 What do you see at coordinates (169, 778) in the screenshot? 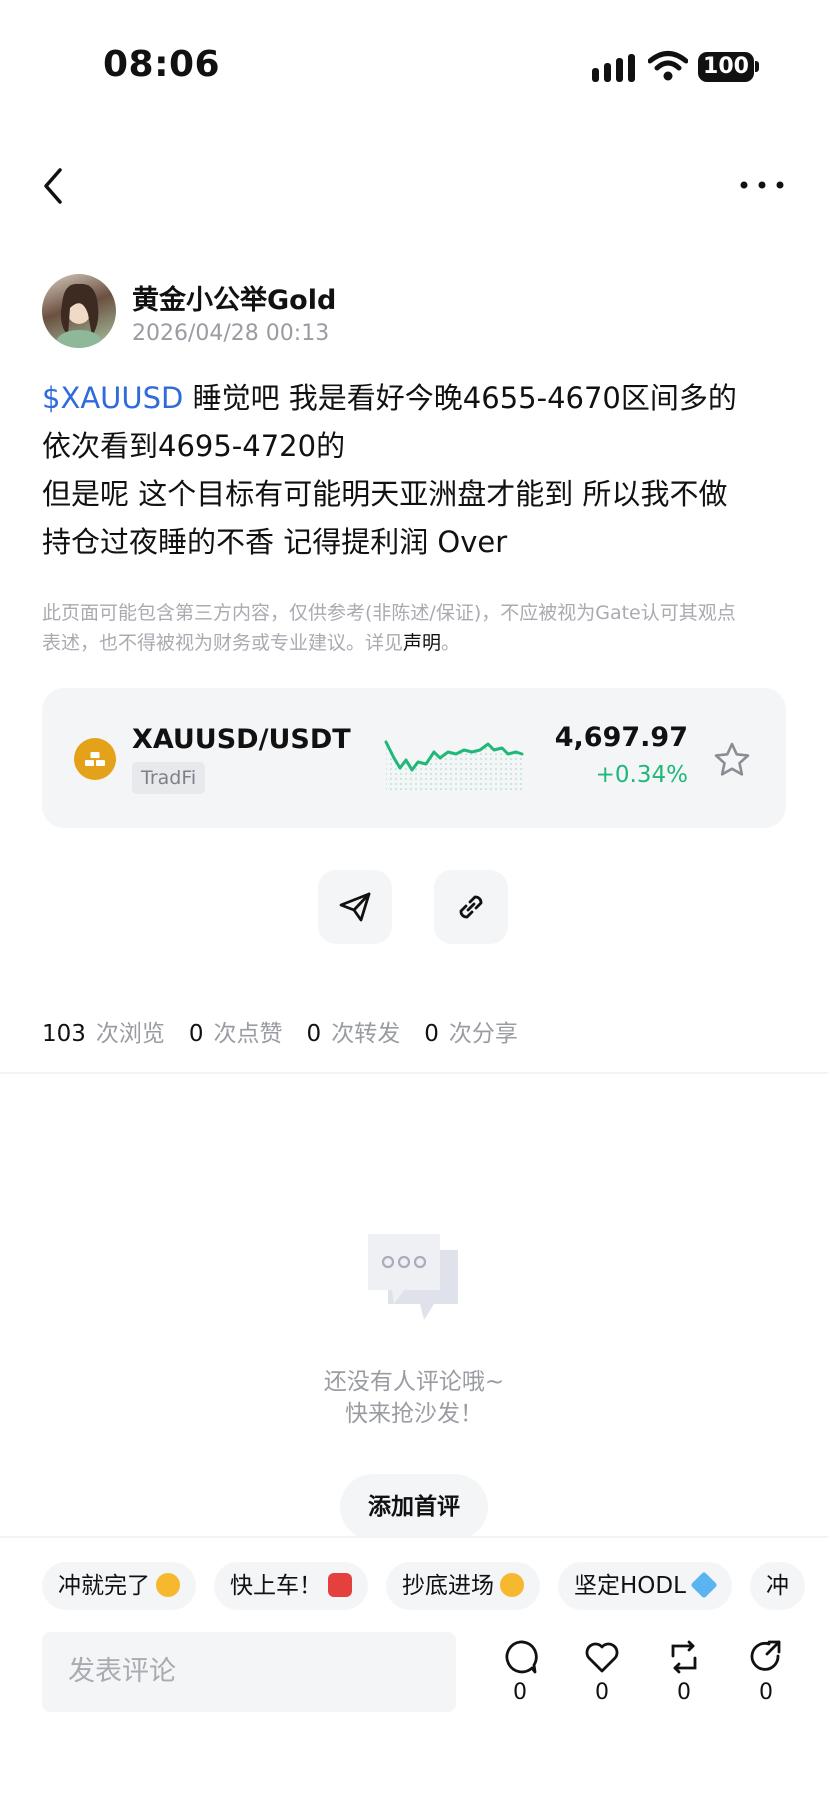
I see `asset-tag: TradFi` at bounding box center [169, 778].